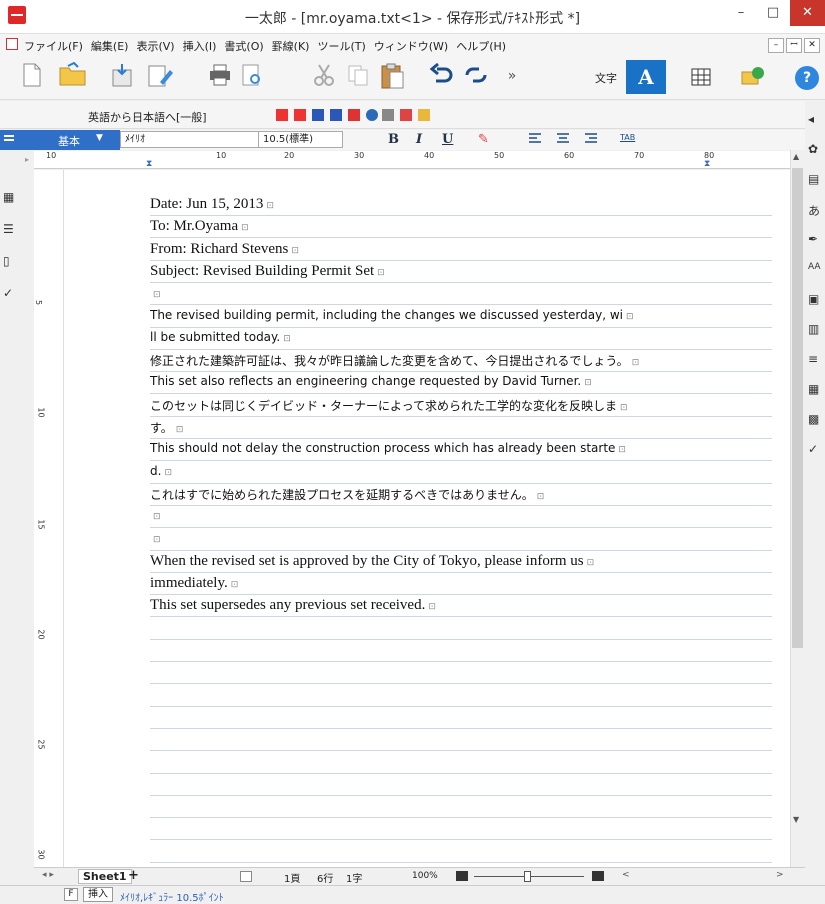 Image resolution: width=825 pixels, height=904 pixels. Describe the element at coordinates (815, 329) in the screenshot. I see `page-icon: ▥` at that location.